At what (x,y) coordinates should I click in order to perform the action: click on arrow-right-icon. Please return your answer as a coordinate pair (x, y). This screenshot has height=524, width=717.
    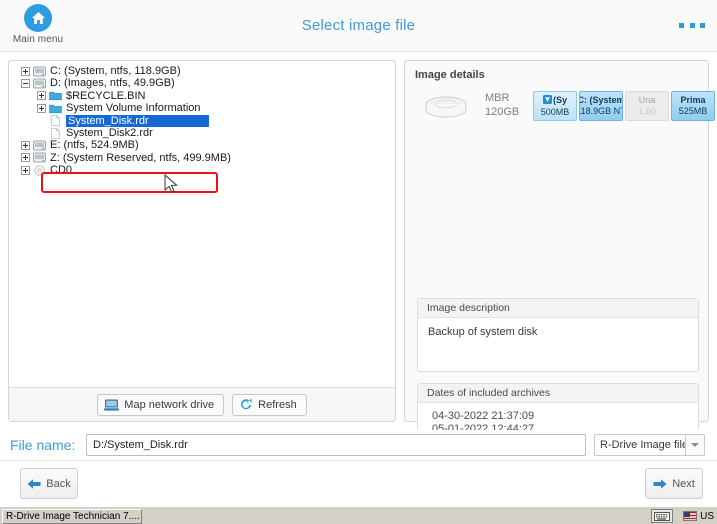
    Looking at the image, I should click on (660, 483).